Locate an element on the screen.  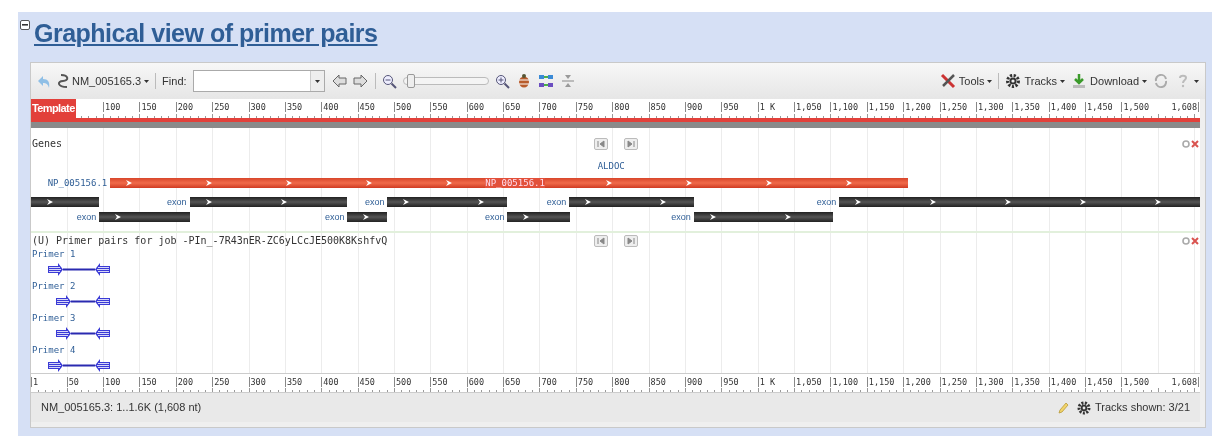
exon-bar is located at coordinates (367, 217).